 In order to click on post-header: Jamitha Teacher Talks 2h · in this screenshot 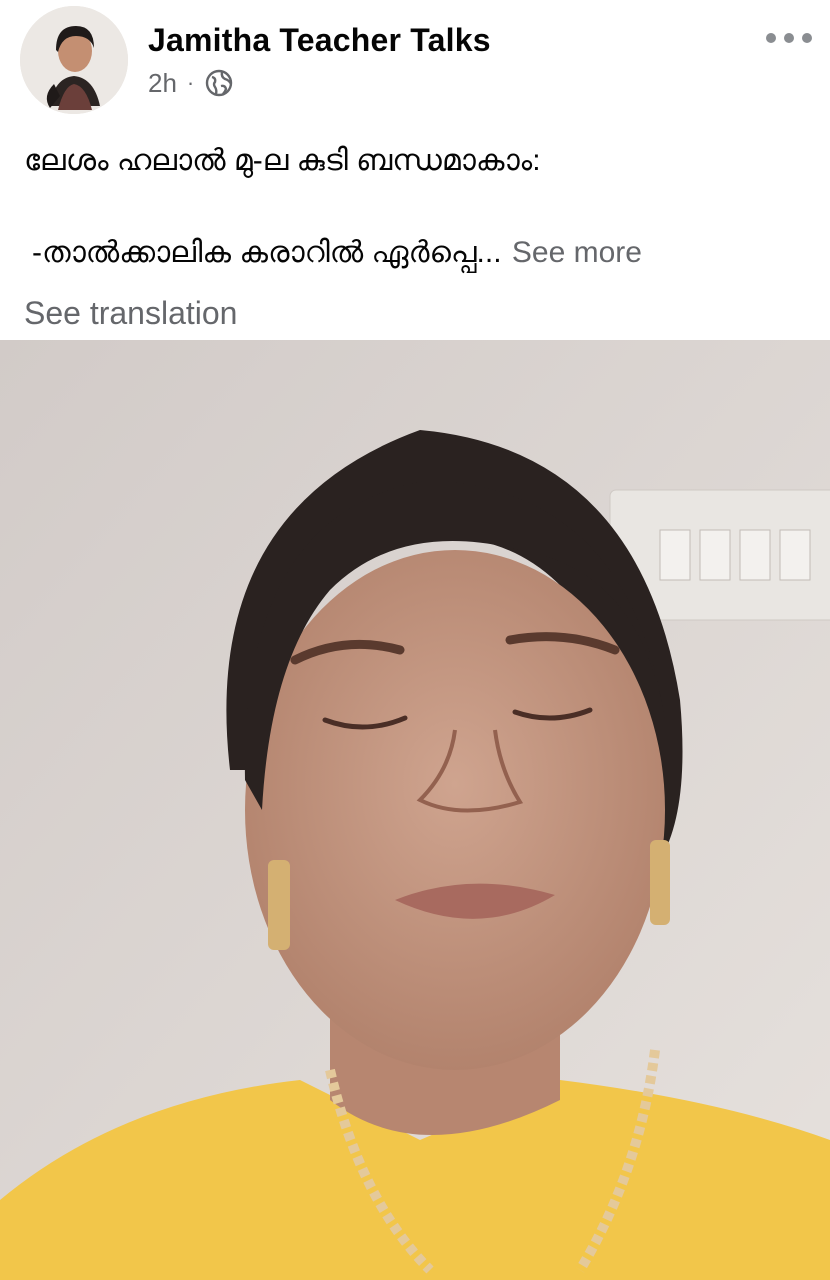, I will do `click(415, 57)`.